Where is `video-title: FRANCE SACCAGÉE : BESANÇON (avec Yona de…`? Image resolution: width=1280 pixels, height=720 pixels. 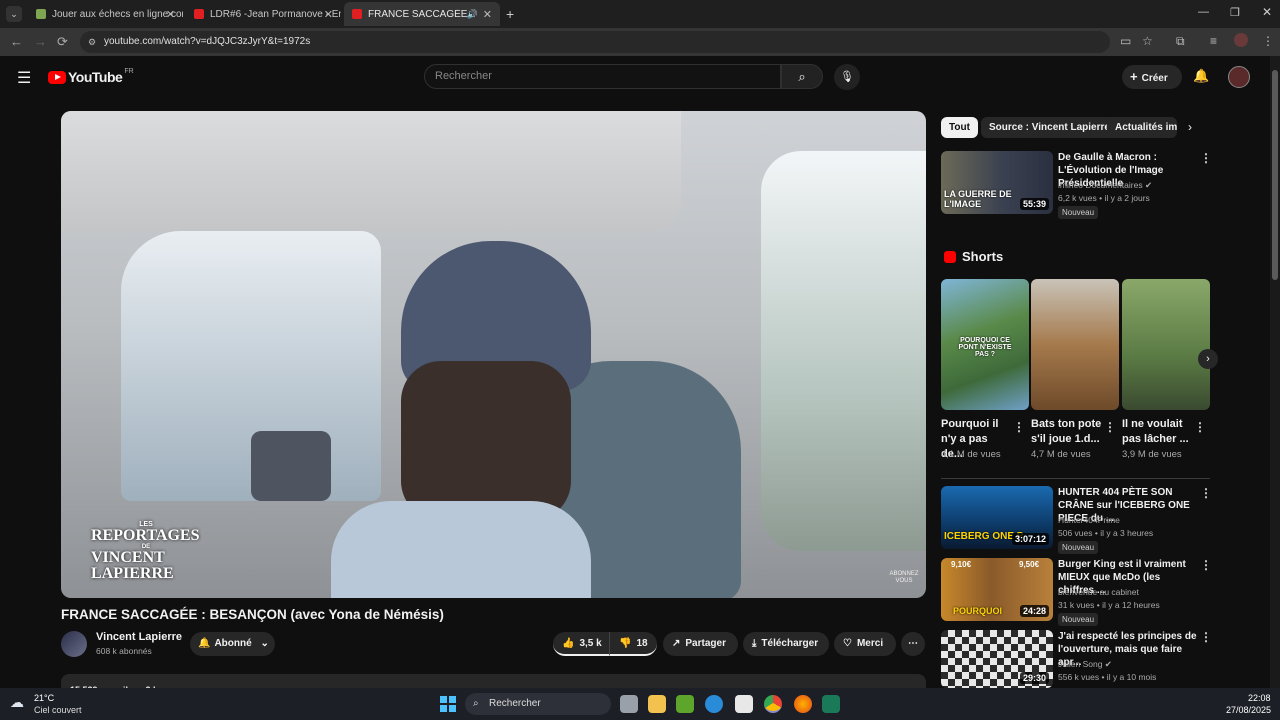
video-title: FRANCE SACCAGÉE : BESANÇON (avec Yona de… is located at coordinates (252, 614).